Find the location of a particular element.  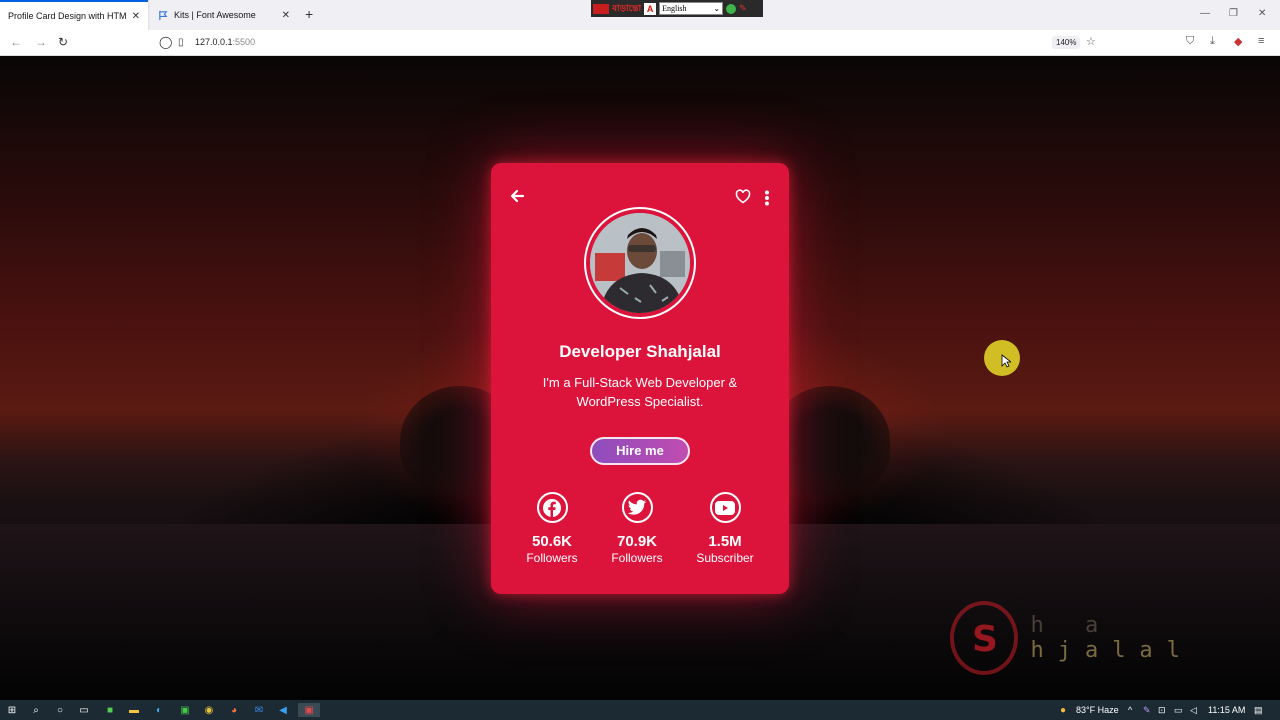

url-host: 127.0.0.1 is located at coordinates (214, 42).